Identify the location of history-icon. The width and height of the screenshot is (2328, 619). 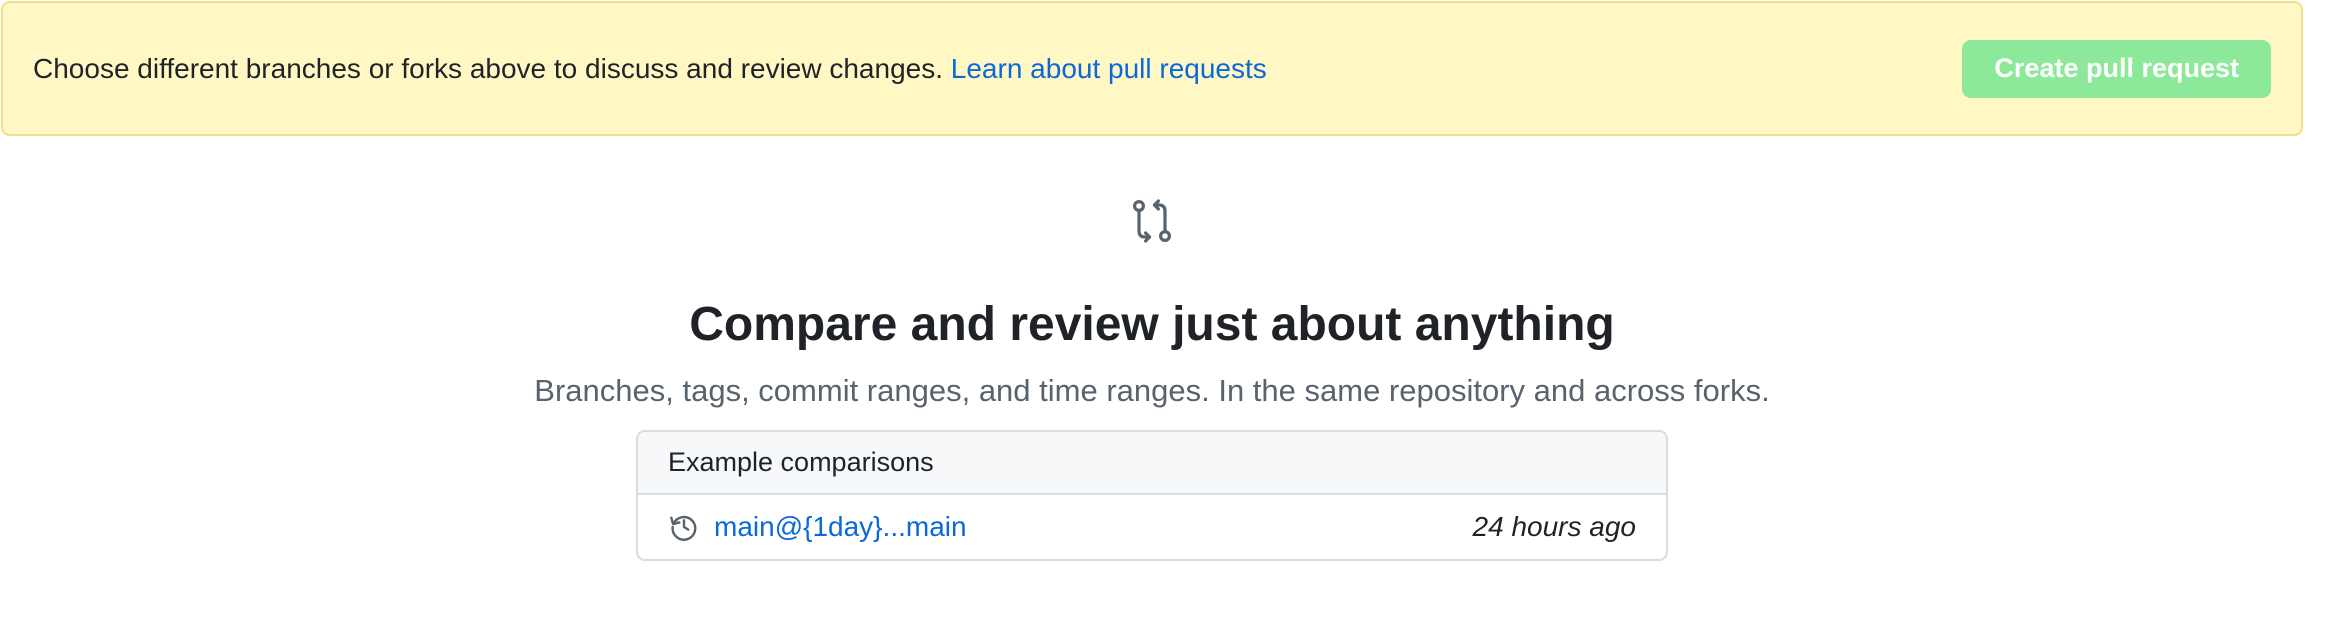
(683, 528).